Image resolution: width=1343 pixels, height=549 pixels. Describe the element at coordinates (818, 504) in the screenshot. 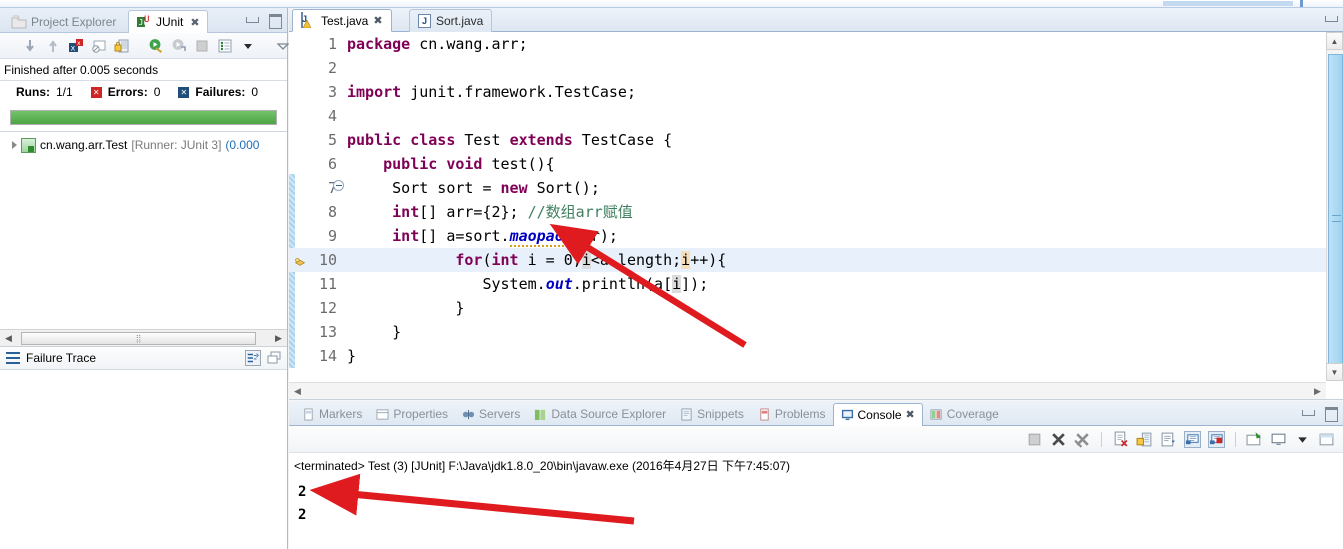

I see `console-lines: 22` at that location.